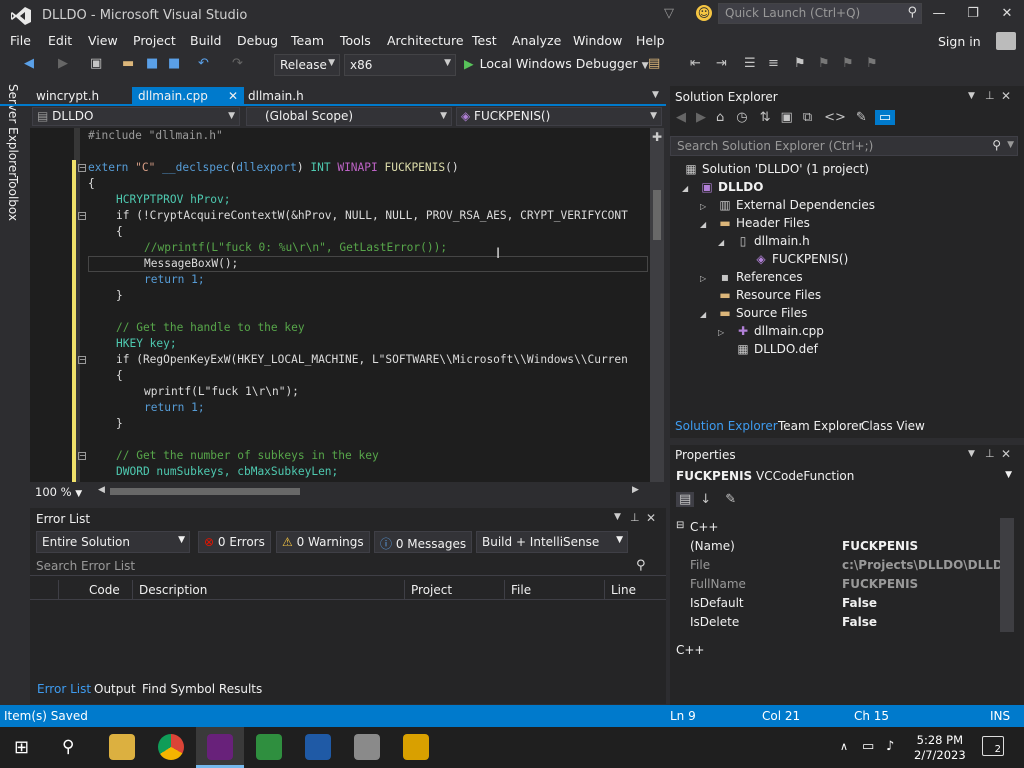 The width and height of the screenshot is (1024, 768). I want to click on close-tab-icon: ✕, so click(233, 96).